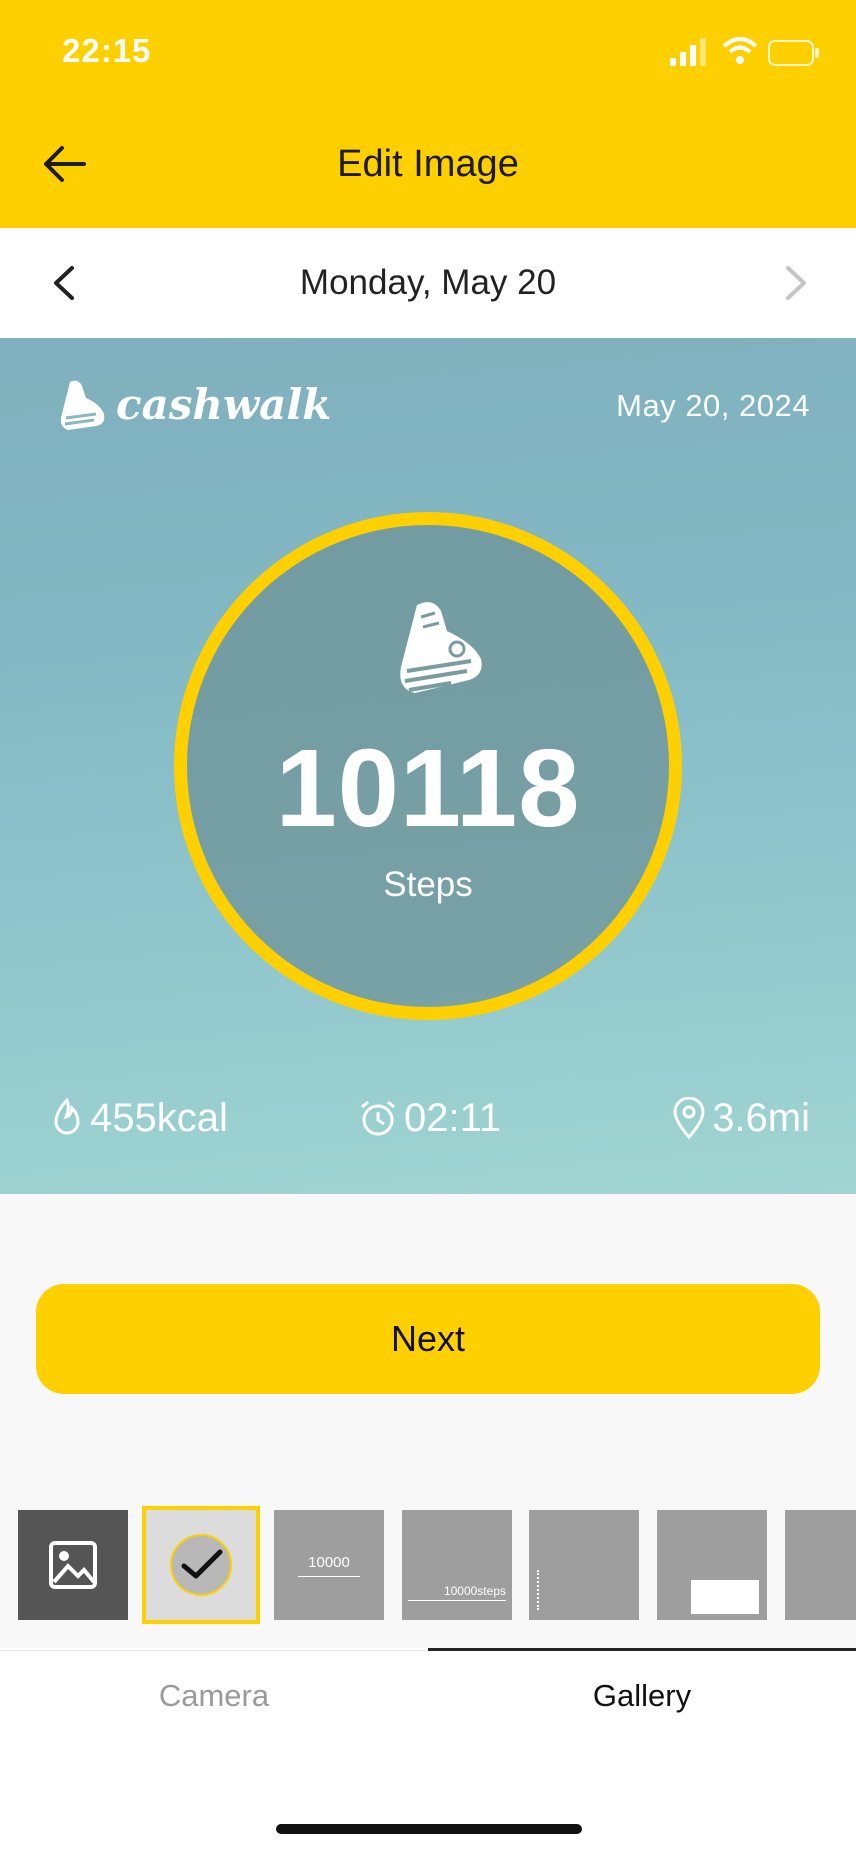  I want to click on duration-stat: 02:11, so click(429, 1118).